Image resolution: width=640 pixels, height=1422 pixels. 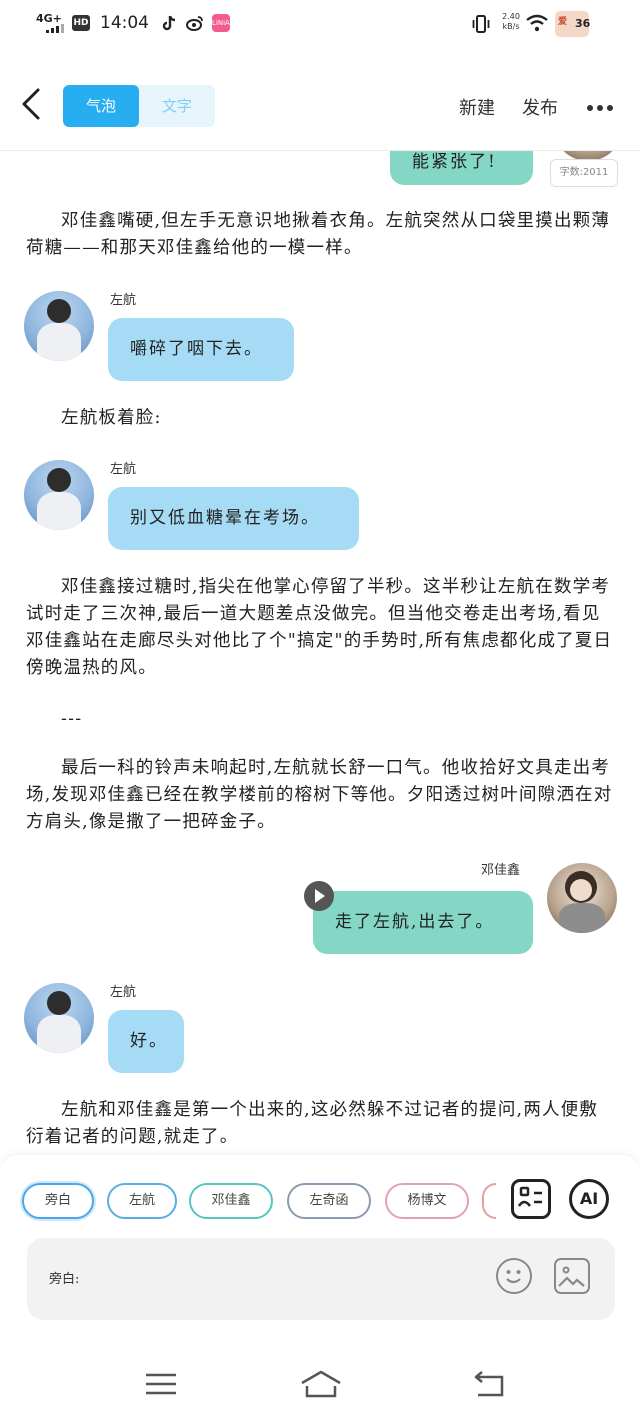 What do you see at coordinates (231, 1201) in the screenshot?
I see `character-chip-dengjiaxin: 邓佳鑫` at bounding box center [231, 1201].